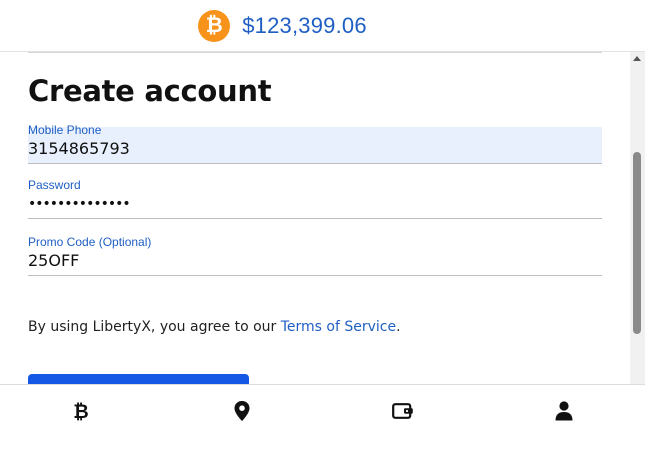  I want to click on mobile-phone-label: Mobile Phone, so click(65, 130).